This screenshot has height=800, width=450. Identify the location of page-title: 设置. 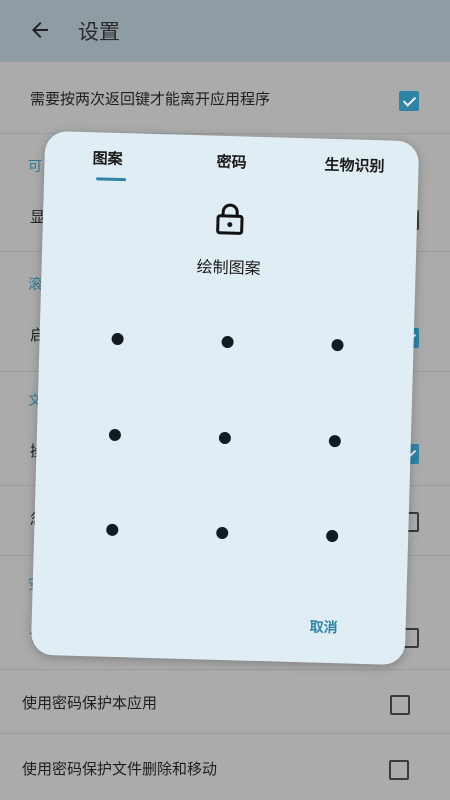
(99, 32).